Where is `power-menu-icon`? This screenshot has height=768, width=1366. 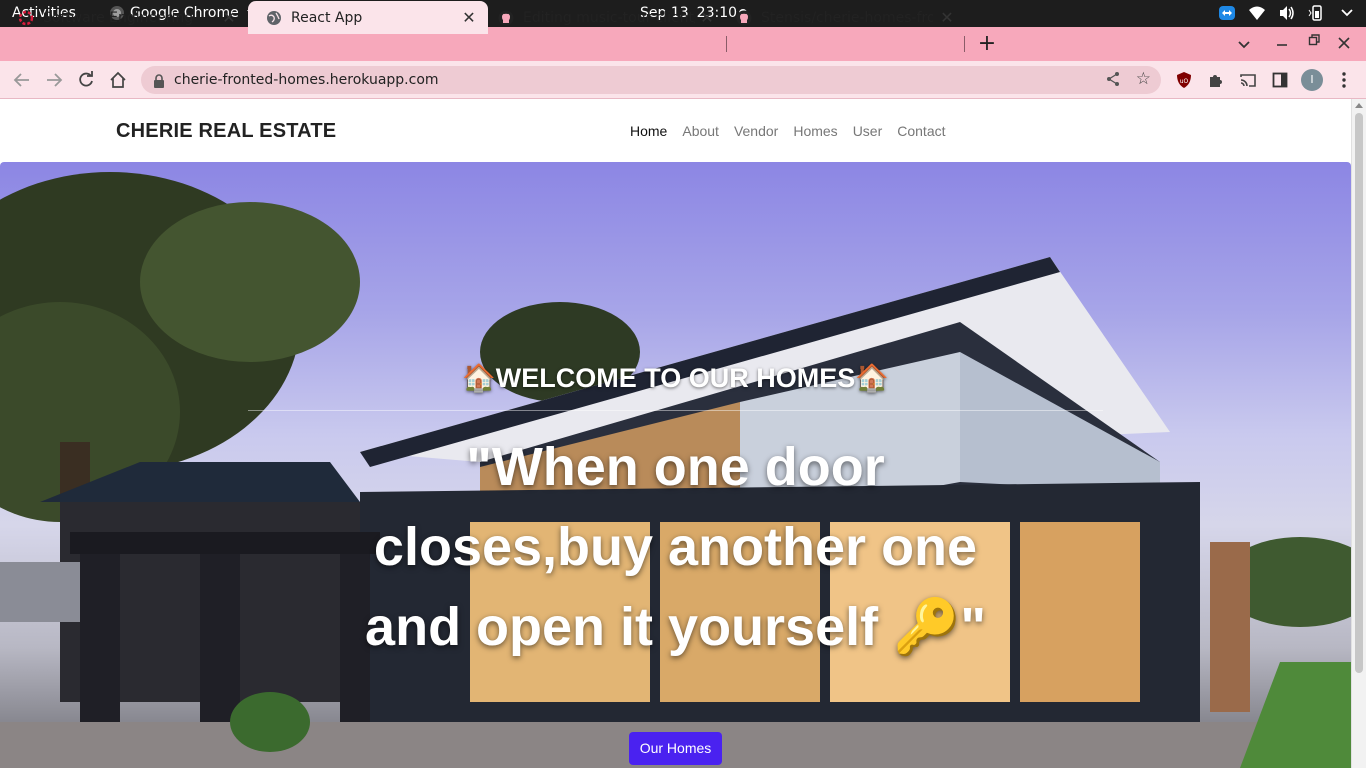 power-menu-icon is located at coordinates (1347, 13).